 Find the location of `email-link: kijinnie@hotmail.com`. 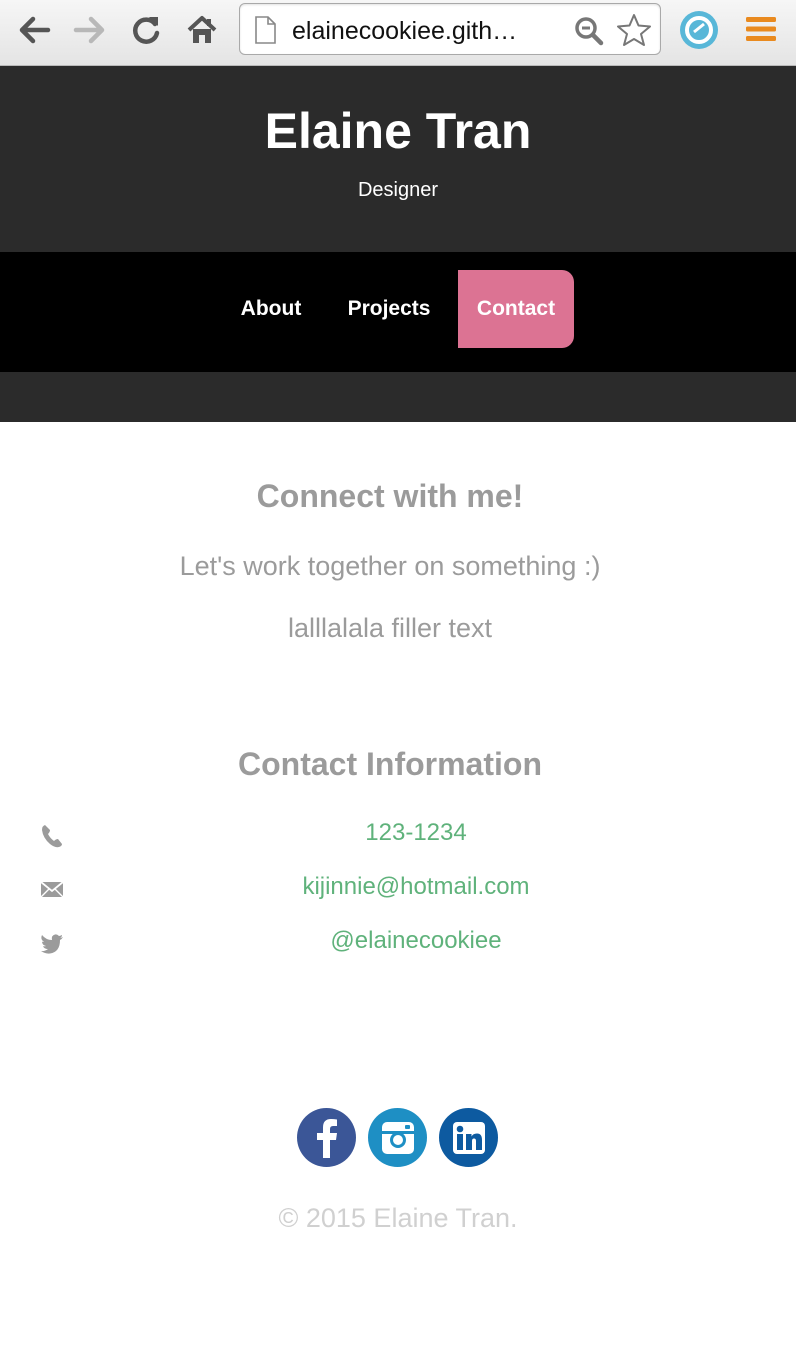

email-link: kijinnie@hotmail.com is located at coordinates (416, 887).